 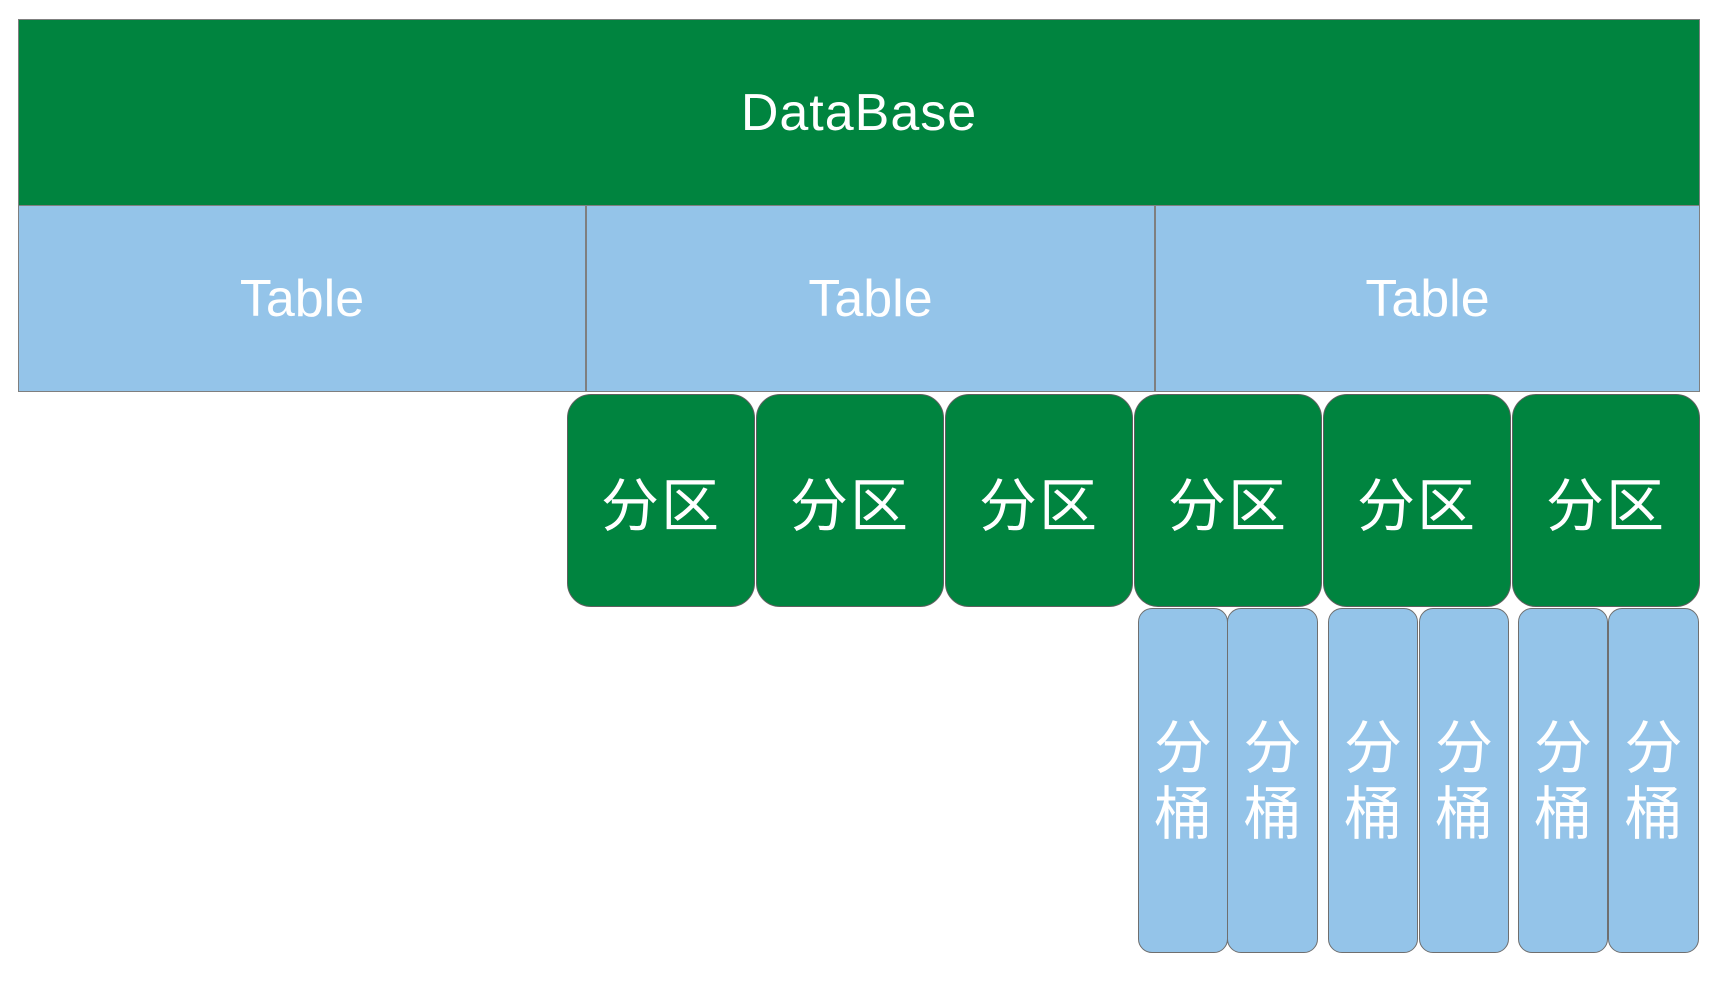 I want to click on partition-block-6: 分区, so click(x=1606, y=500).